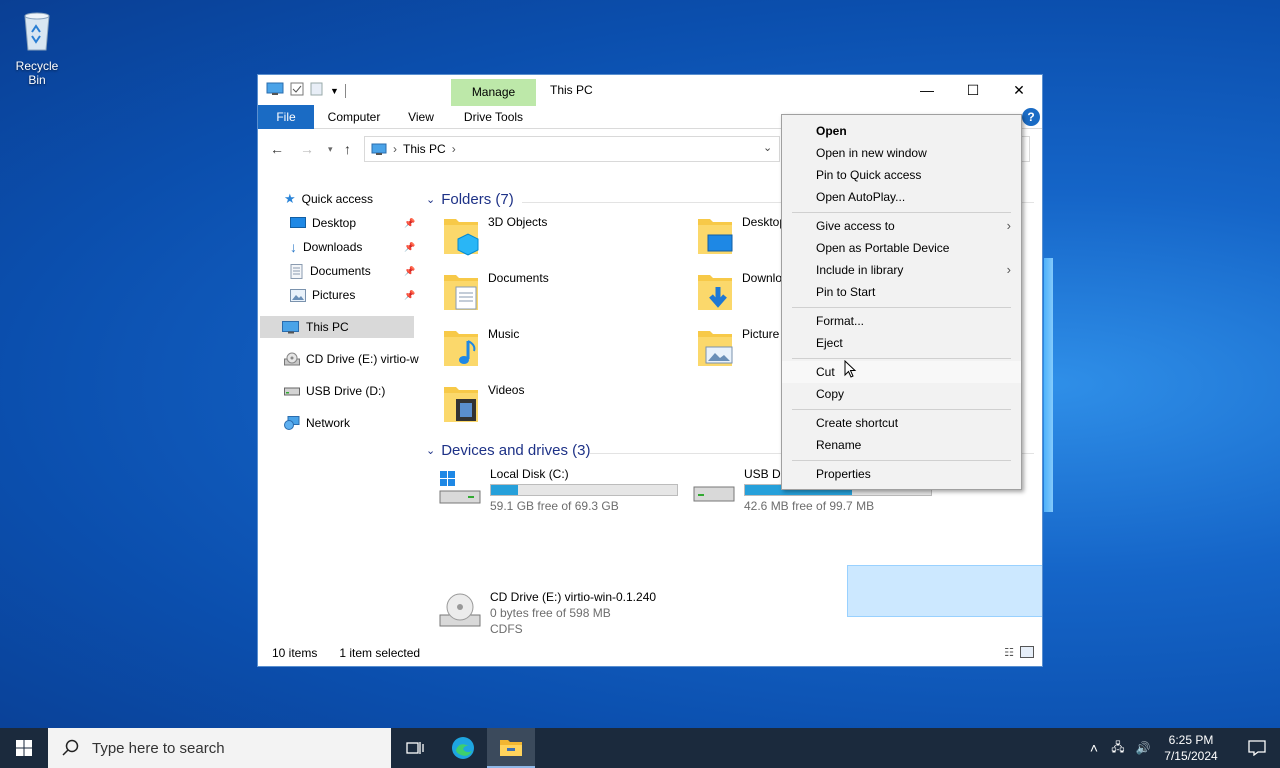 This screenshot has height=768, width=1280. Describe the element at coordinates (494, 235) in the screenshot. I see `folder-item-3d-objects: 3D Objects` at that location.